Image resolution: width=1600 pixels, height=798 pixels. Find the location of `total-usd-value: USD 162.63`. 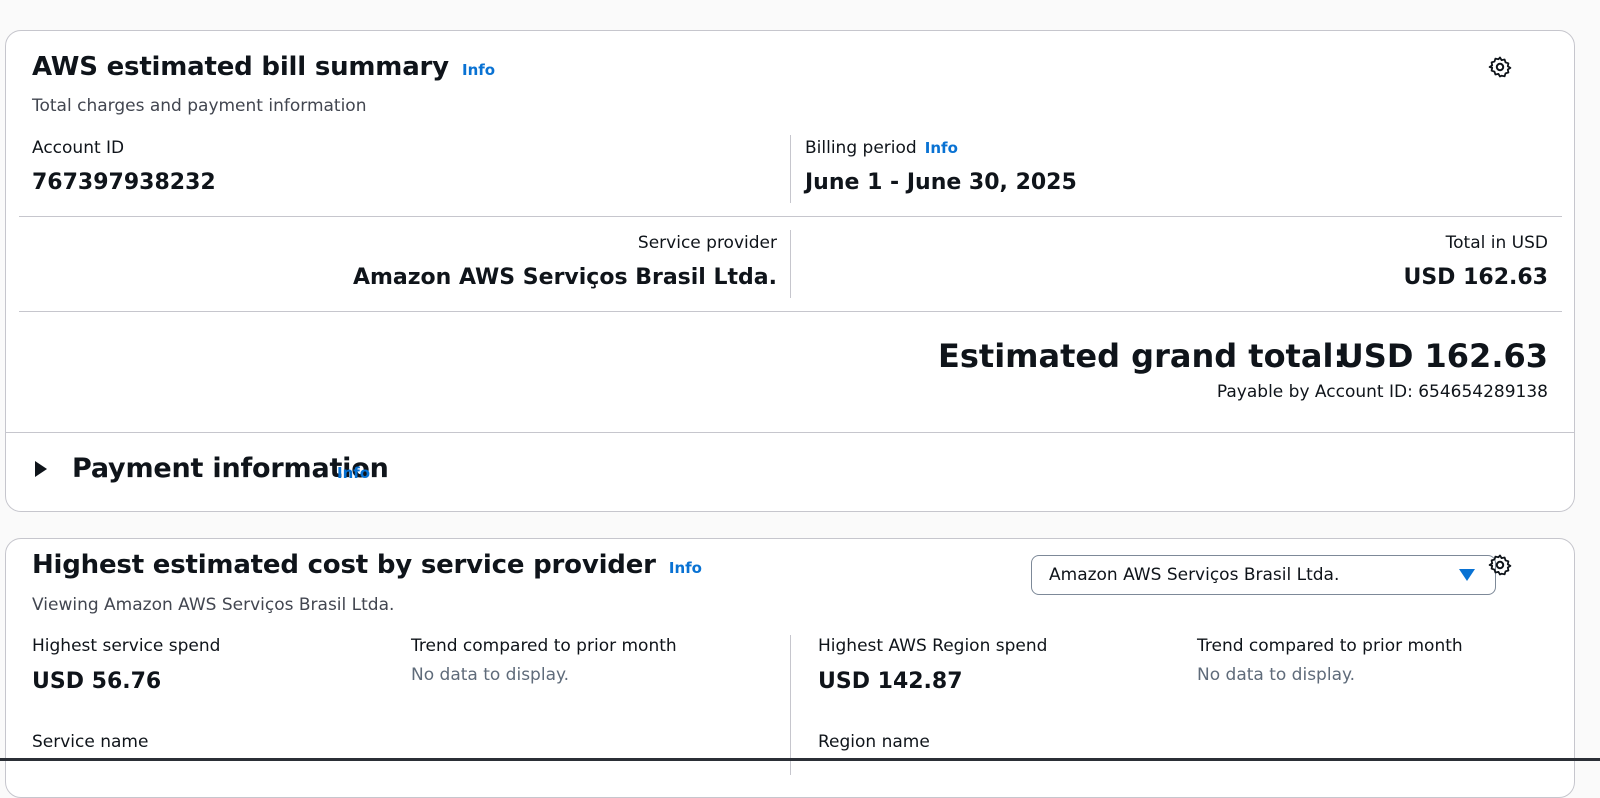

total-usd-value: USD 162.63 is located at coordinates (1475, 277).